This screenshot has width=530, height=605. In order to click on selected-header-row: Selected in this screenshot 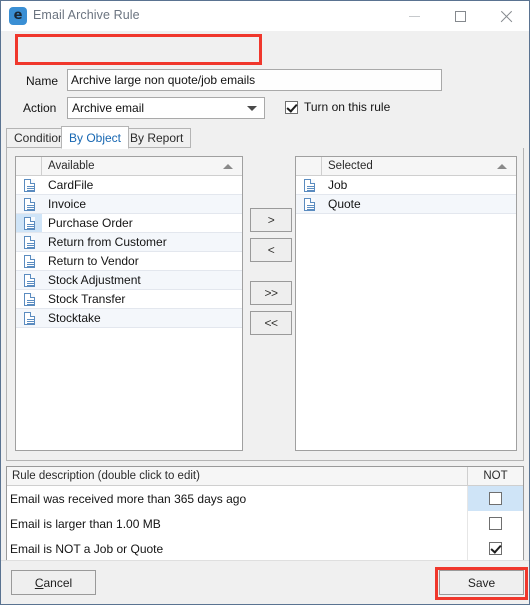, I will do `click(406, 166)`.